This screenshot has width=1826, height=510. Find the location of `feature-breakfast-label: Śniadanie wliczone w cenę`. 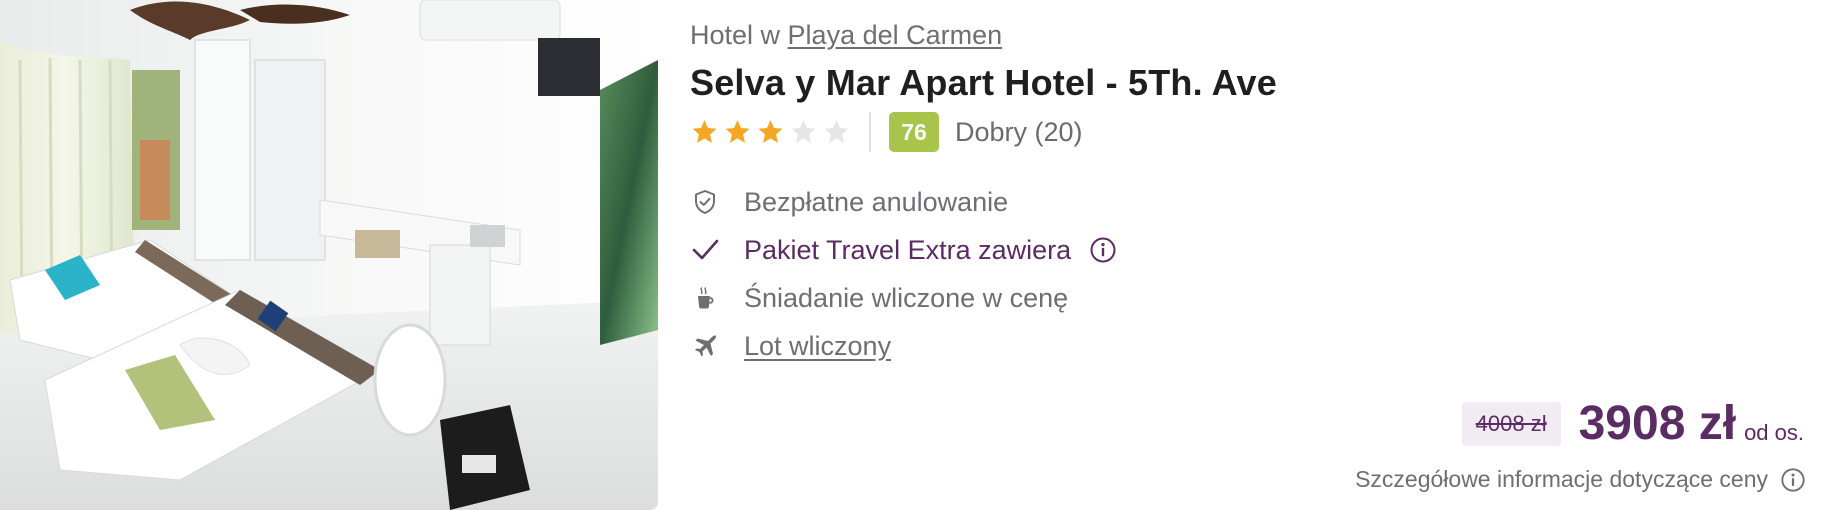

feature-breakfast-label: Śniadanie wliczone w cenę is located at coordinates (906, 297).